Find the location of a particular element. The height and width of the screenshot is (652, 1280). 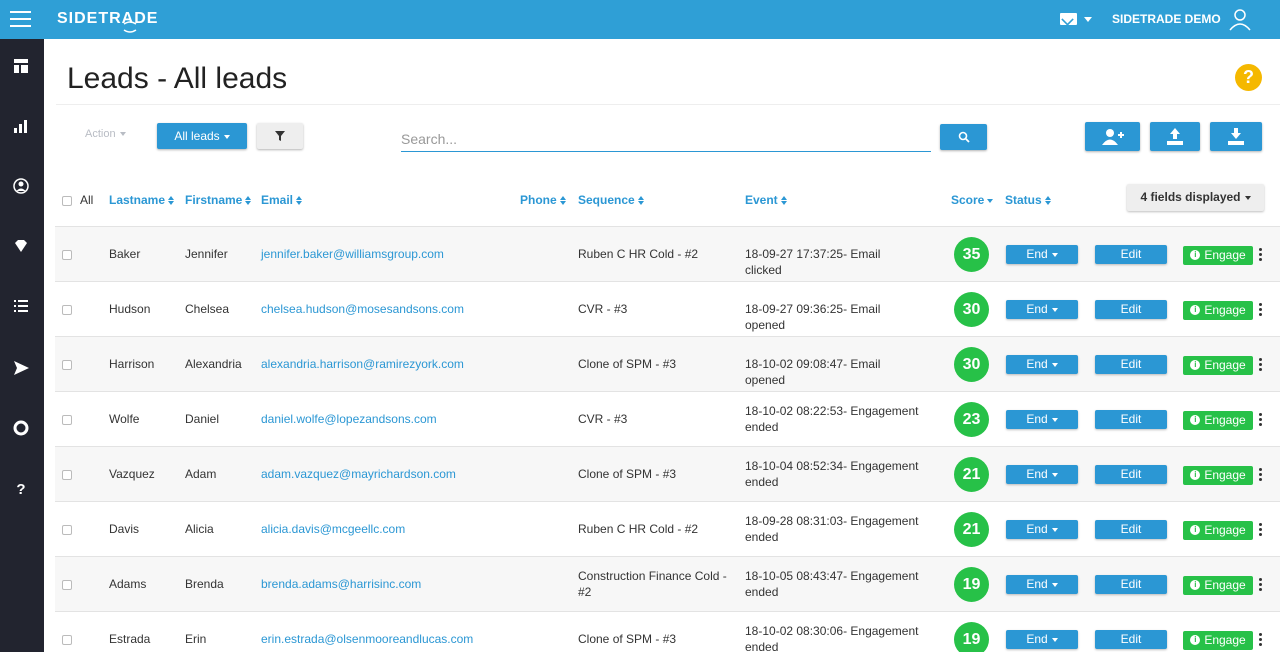

bar-chart-icon is located at coordinates (21, 126).